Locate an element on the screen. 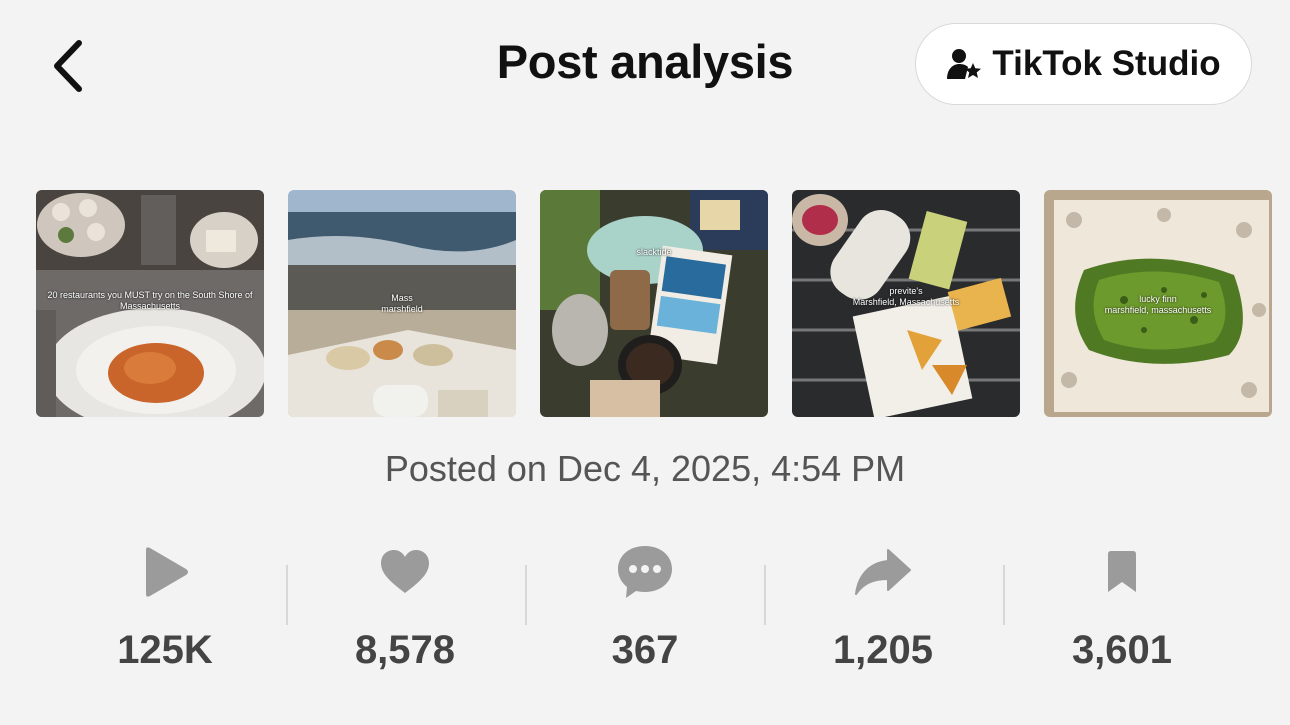  thumbnail-caption: previte's Marshfield, Massachusetts is located at coordinates (906, 296).